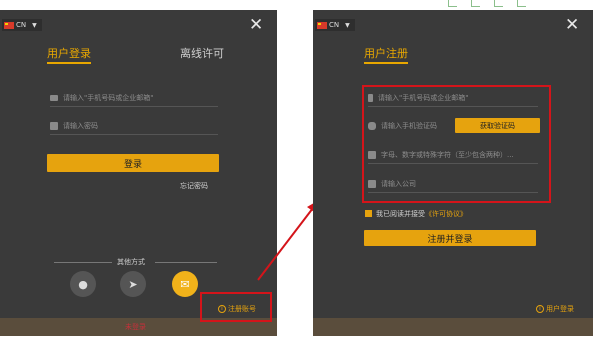  Describe the element at coordinates (186, 262) in the screenshot. I see `divider-right` at that location.